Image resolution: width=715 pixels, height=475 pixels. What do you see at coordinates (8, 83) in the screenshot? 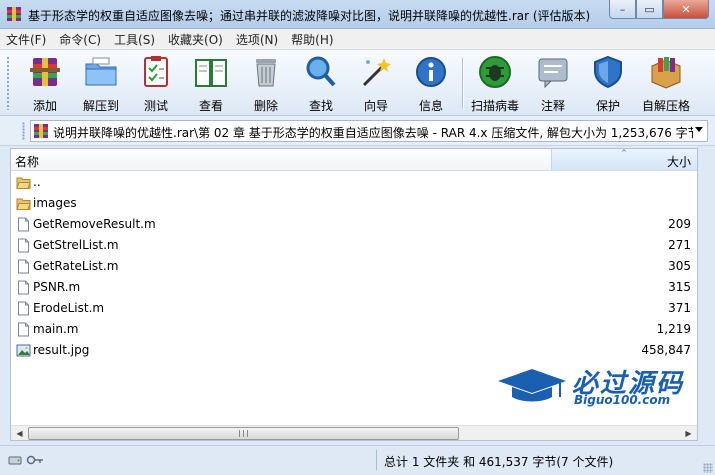
I see `toolbar-grip` at bounding box center [8, 83].